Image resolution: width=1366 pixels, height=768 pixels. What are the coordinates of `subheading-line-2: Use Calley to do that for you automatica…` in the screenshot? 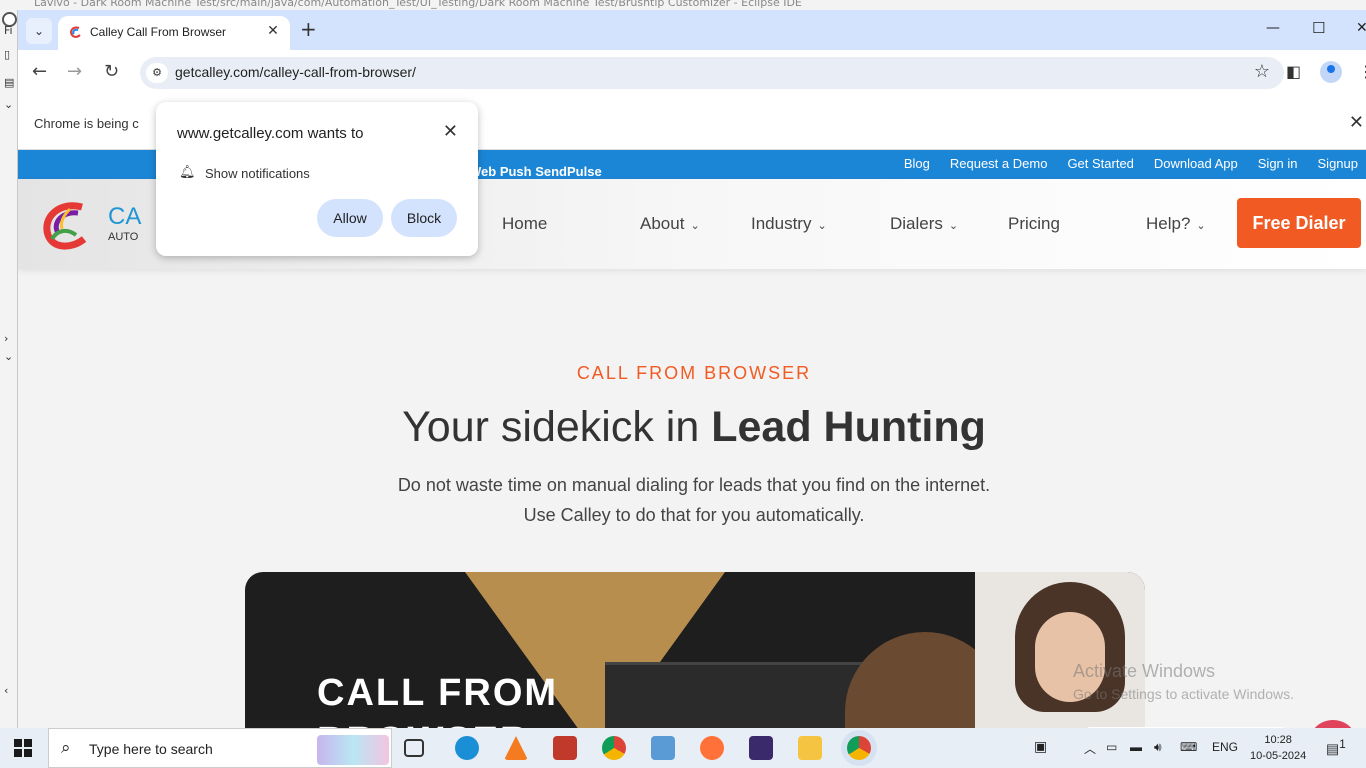 It's located at (694, 515).